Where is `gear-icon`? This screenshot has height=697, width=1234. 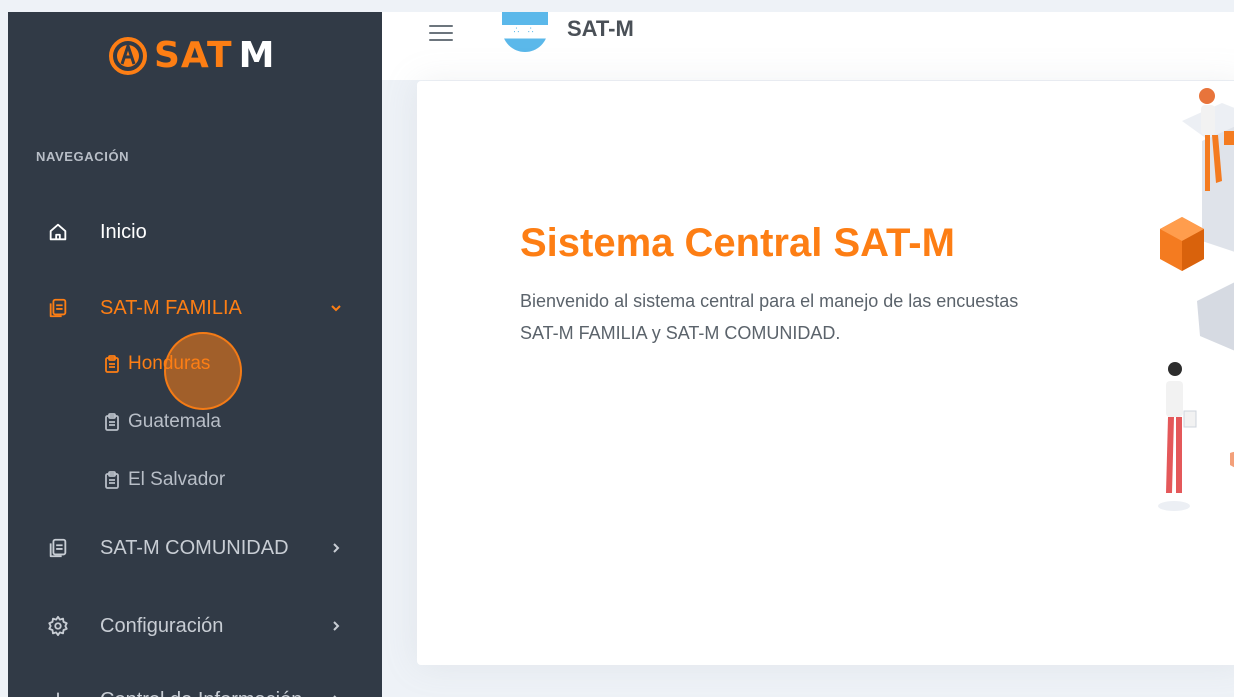 gear-icon is located at coordinates (58, 626).